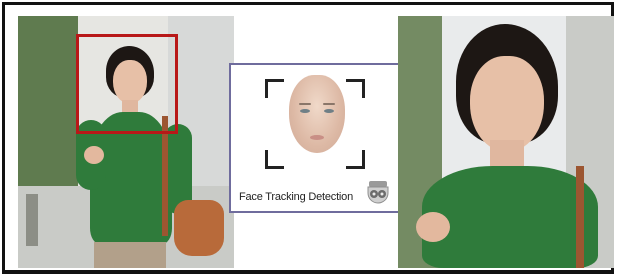 Image resolution: width=620 pixels, height=280 pixels. I want to click on security-camera-icon, so click(378, 192).